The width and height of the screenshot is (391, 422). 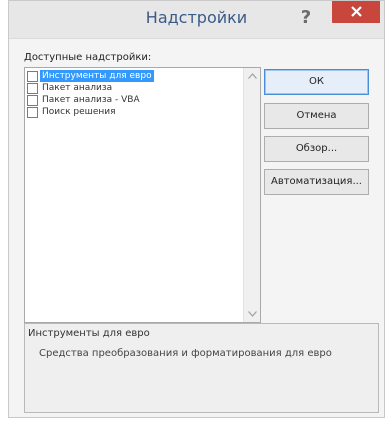 I want to click on title-bar: Надстройки ?, so click(x=196, y=20).